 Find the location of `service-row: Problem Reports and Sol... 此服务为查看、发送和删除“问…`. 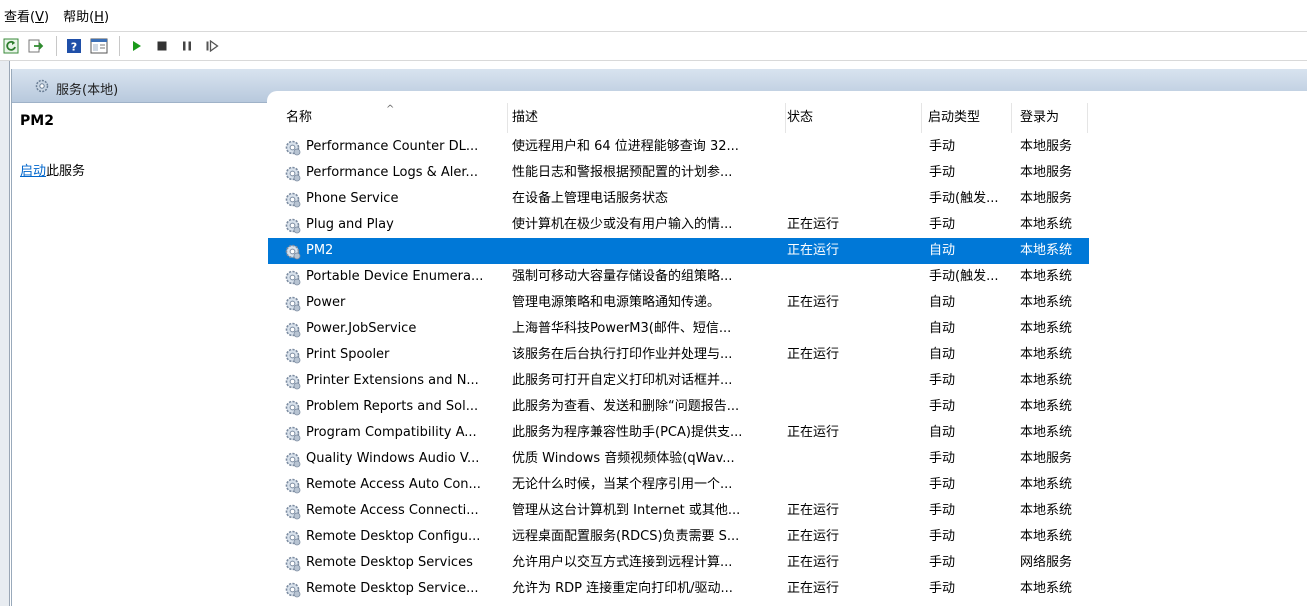

service-row: Problem Reports and Sol... 此服务为查看、发送和删除“问… is located at coordinates (678, 407).